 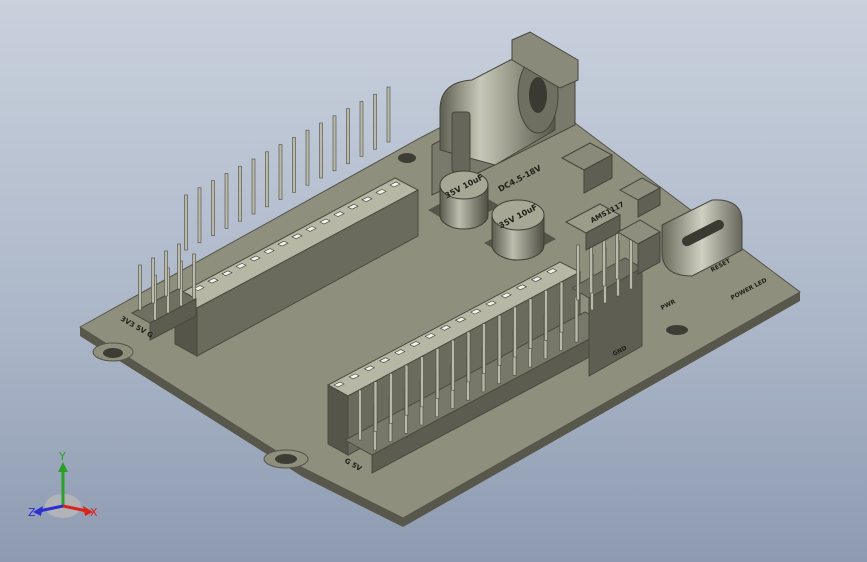 I want to click on axis-triad: Y X Z, so click(x=63, y=484).